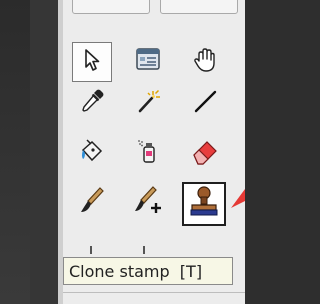  I want to click on arrow-pointer-icon, so click(92, 62).